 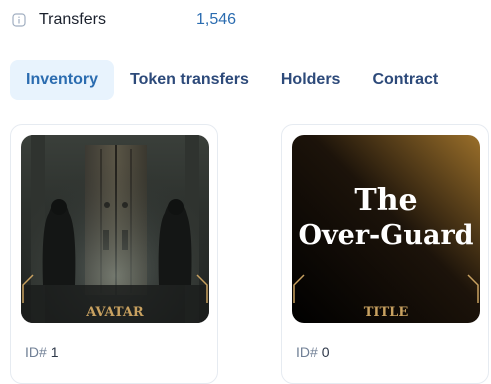 What do you see at coordinates (55, 352) in the screenshot?
I see `token-id-value: 1` at bounding box center [55, 352].